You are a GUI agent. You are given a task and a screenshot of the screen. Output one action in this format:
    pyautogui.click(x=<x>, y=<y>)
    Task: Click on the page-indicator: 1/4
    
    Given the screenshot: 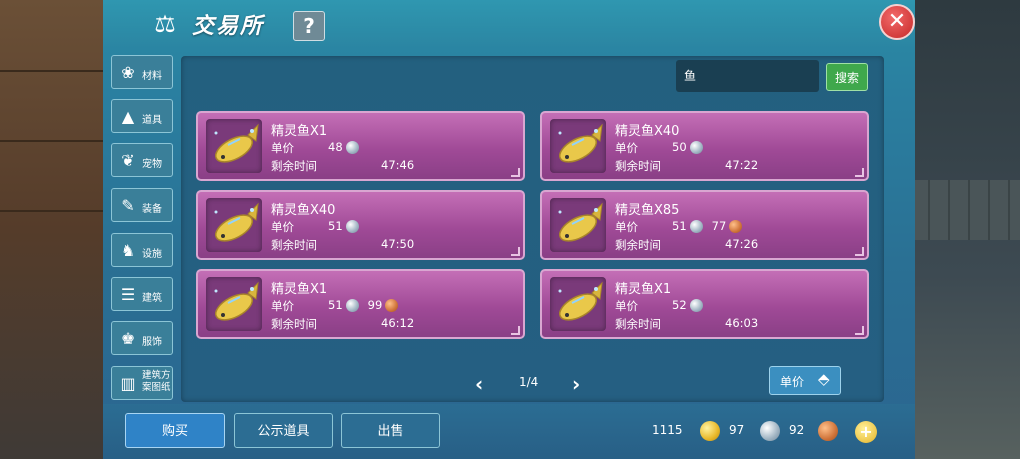 What is the action you would take?
    pyautogui.click(x=529, y=382)
    